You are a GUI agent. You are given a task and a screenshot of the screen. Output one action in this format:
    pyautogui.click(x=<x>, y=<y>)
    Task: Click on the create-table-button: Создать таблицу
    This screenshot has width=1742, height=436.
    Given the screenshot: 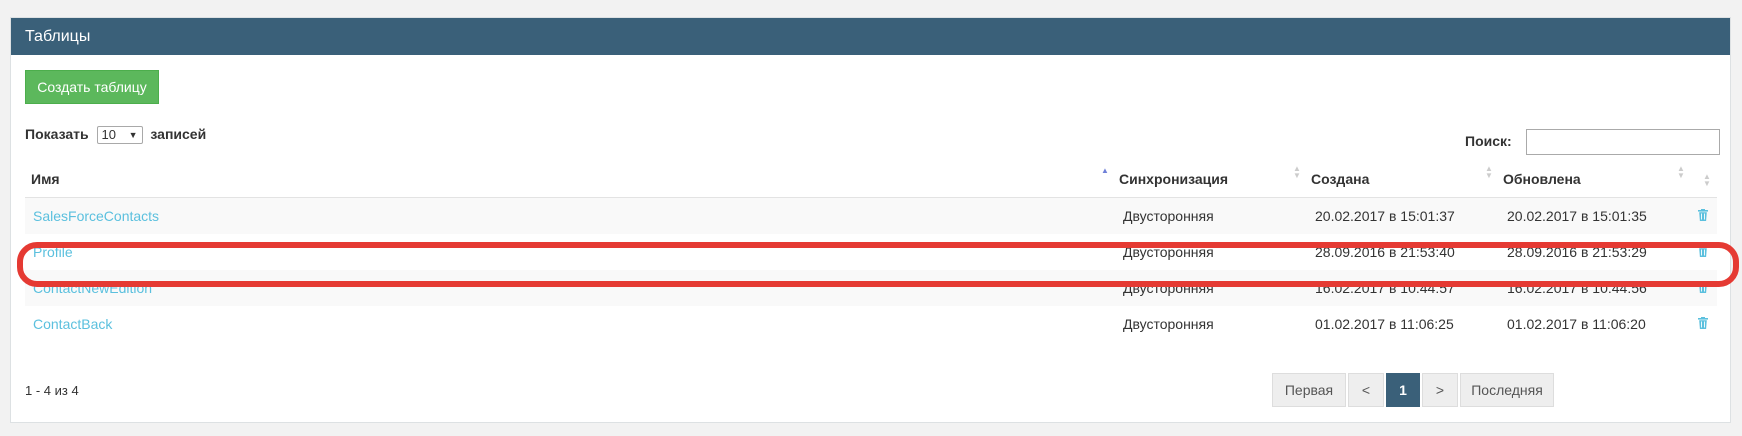 What is the action you would take?
    pyautogui.click(x=92, y=87)
    